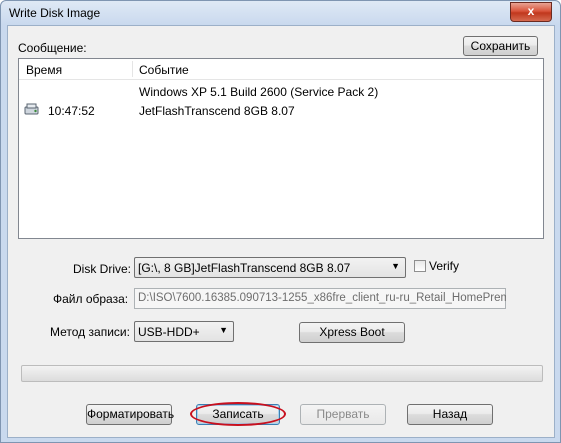 The width and height of the screenshot is (561, 443). What do you see at coordinates (281, 69) in the screenshot?
I see `log-header: Время Событие` at bounding box center [281, 69].